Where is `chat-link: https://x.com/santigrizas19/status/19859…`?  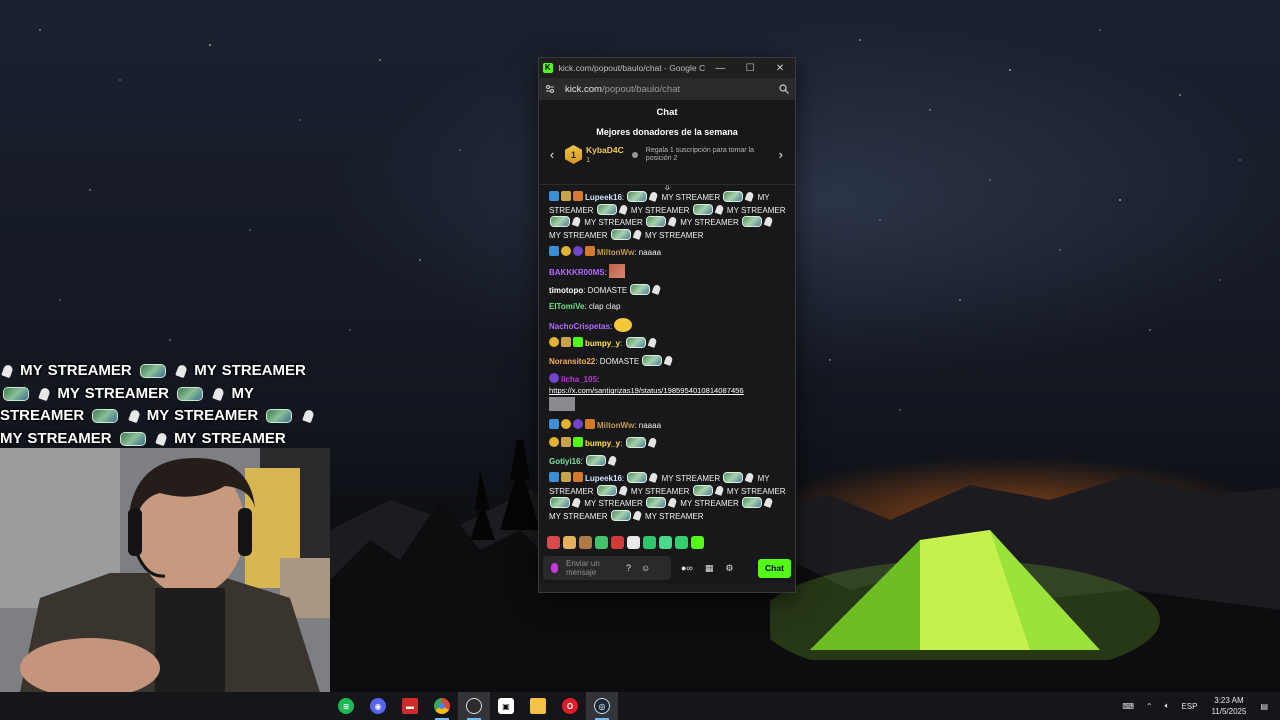 chat-link: https://x.com/santigrizas19/status/19859… is located at coordinates (646, 390).